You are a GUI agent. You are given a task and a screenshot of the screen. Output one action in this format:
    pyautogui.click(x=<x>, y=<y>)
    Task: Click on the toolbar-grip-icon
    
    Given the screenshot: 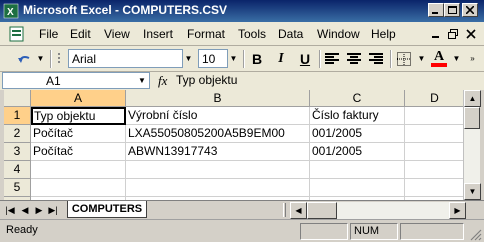 What is the action you would take?
    pyautogui.click(x=60, y=59)
    